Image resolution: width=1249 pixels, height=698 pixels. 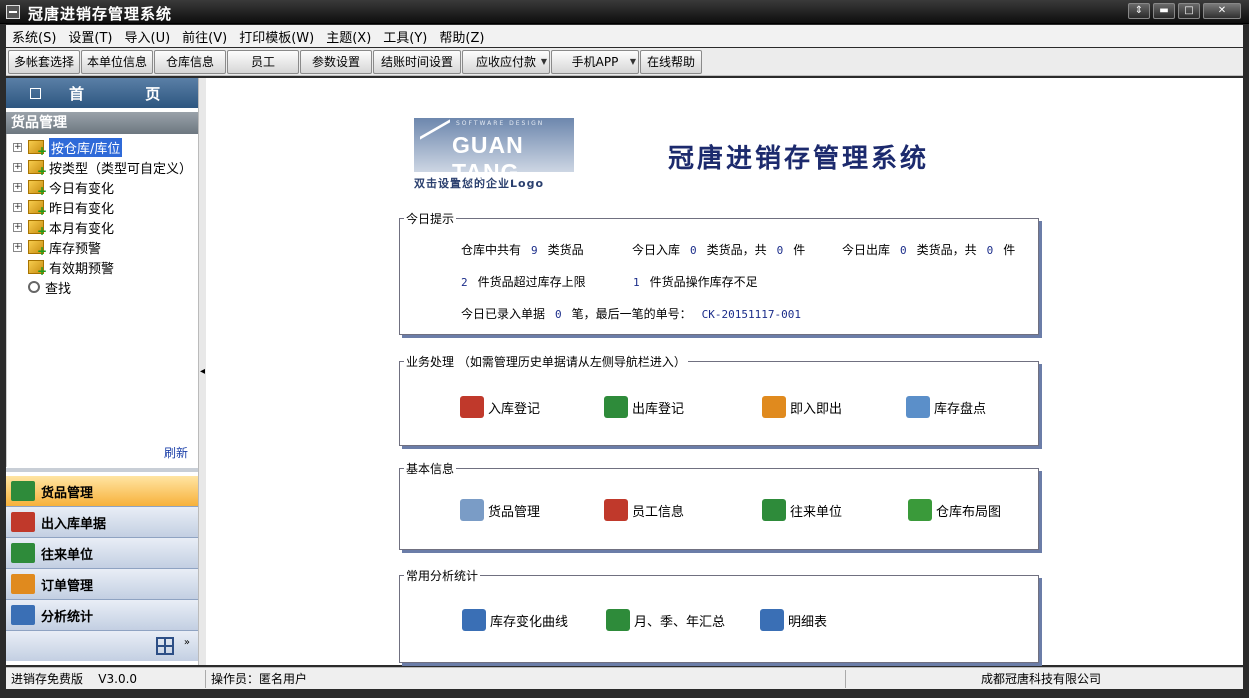 What do you see at coordinates (90, 36) in the screenshot?
I see `menu-settings: 设置(T)` at bounding box center [90, 36].